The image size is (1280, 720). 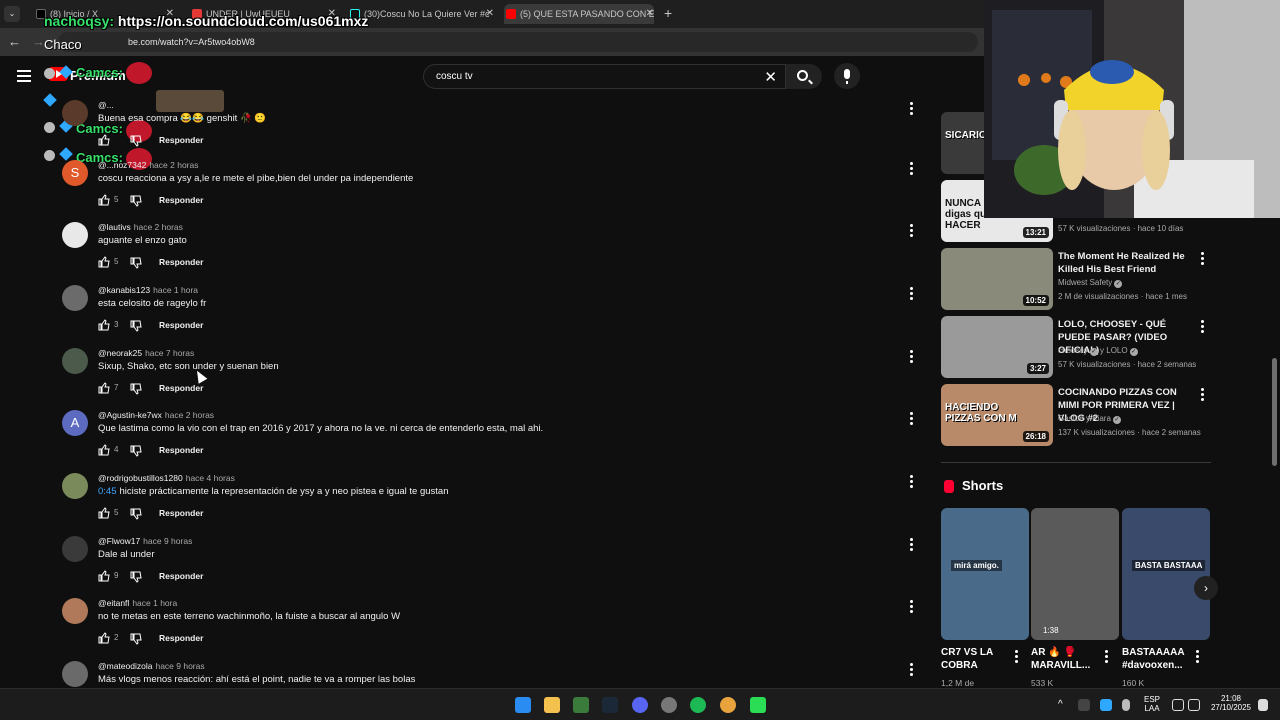 I want to click on kick-icon, so click(x=758, y=705).